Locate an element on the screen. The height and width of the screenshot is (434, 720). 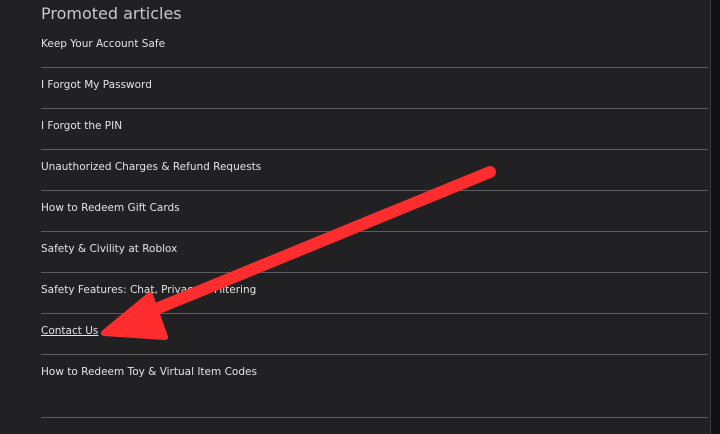
article-item: I Forgot My Password is located at coordinates (374, 88).